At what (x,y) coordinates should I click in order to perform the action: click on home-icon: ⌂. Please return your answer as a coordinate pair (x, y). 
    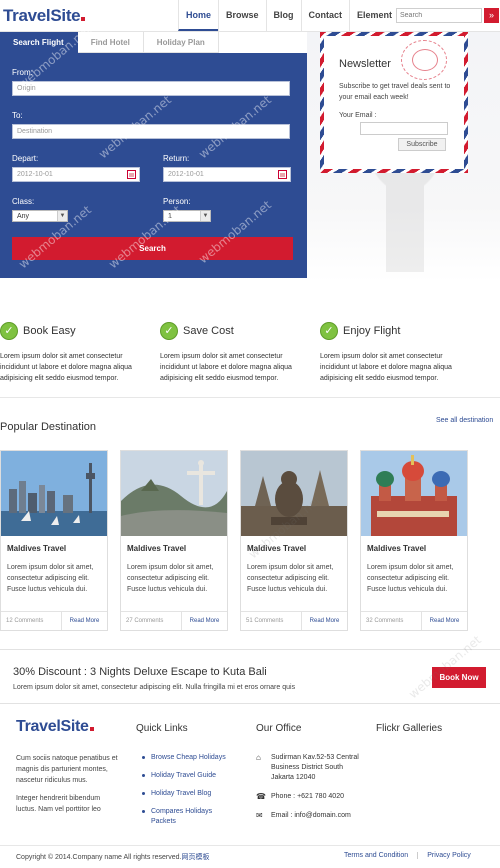
    Looking at the image, I should click on (258, 757).